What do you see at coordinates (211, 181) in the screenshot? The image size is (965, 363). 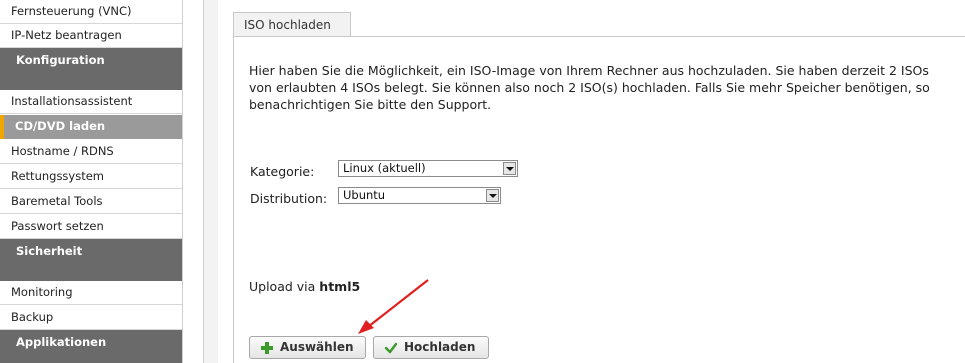 I see `gutter` at bounding box center [211, 181].